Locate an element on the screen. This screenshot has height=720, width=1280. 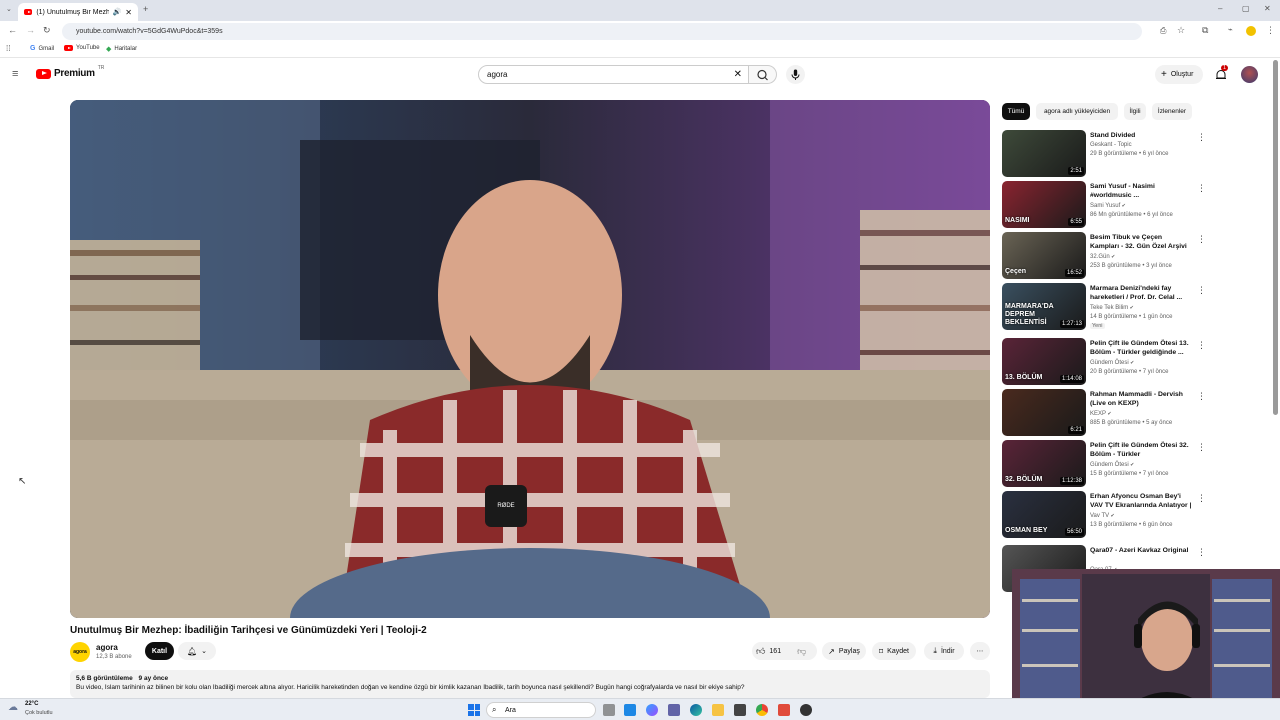
notifications-button: 1 is located at coordinates (1221, 73).